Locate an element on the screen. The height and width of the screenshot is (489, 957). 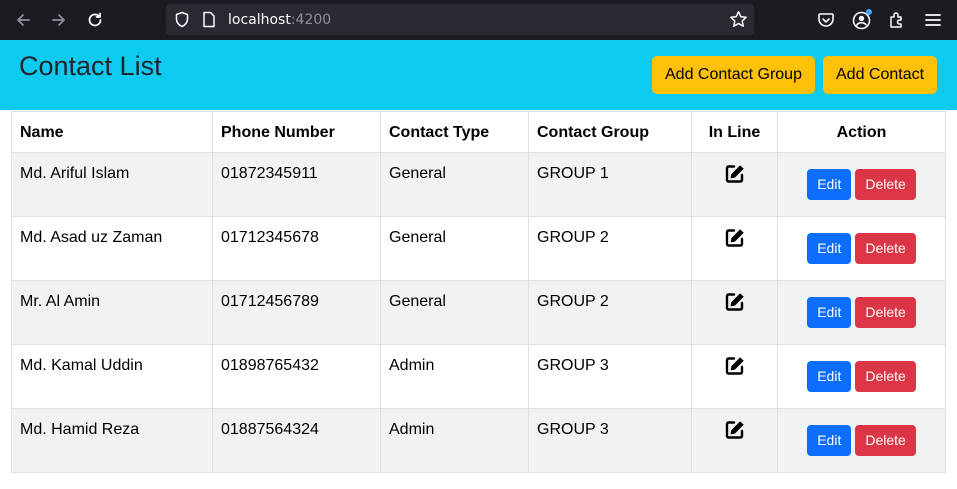
pocket-icon is located at coordinates (826, 20).